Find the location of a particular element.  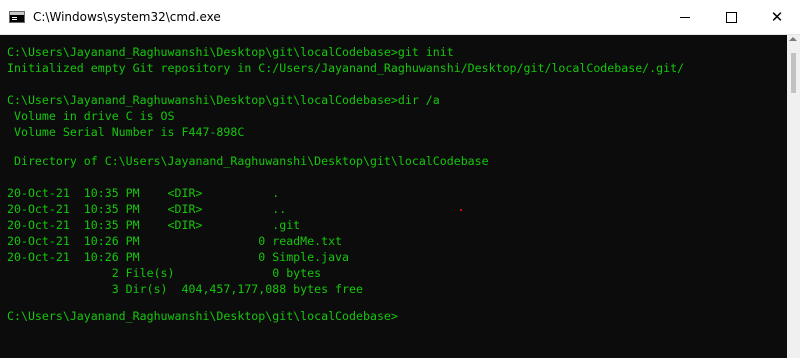

scroll-thumb is located at coordinates (793, 73).